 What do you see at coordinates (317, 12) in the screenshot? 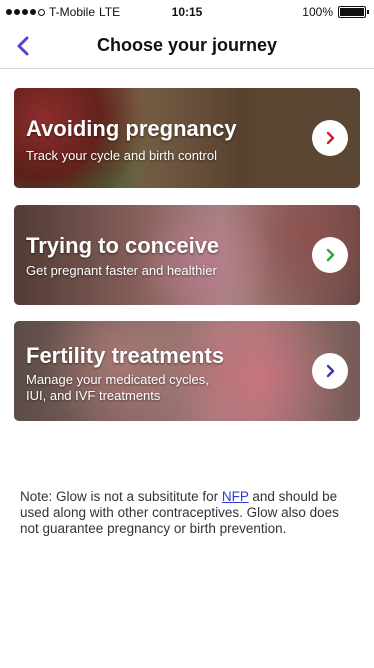
I see `battery-percent: 100%` at bounding box center [317, 12].